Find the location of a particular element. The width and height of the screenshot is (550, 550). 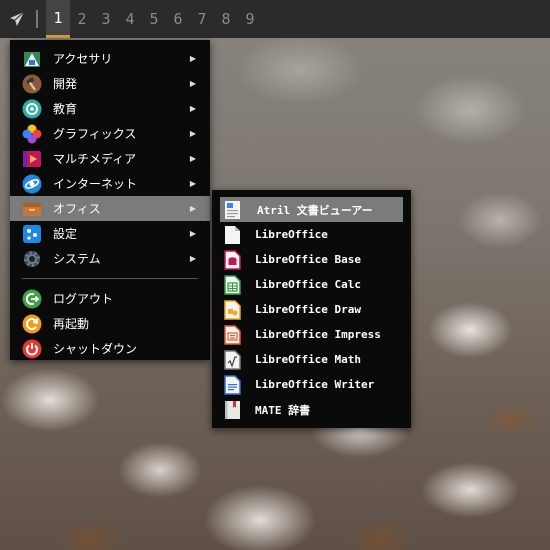

accessories-icon is located at coordinates (32, 59).